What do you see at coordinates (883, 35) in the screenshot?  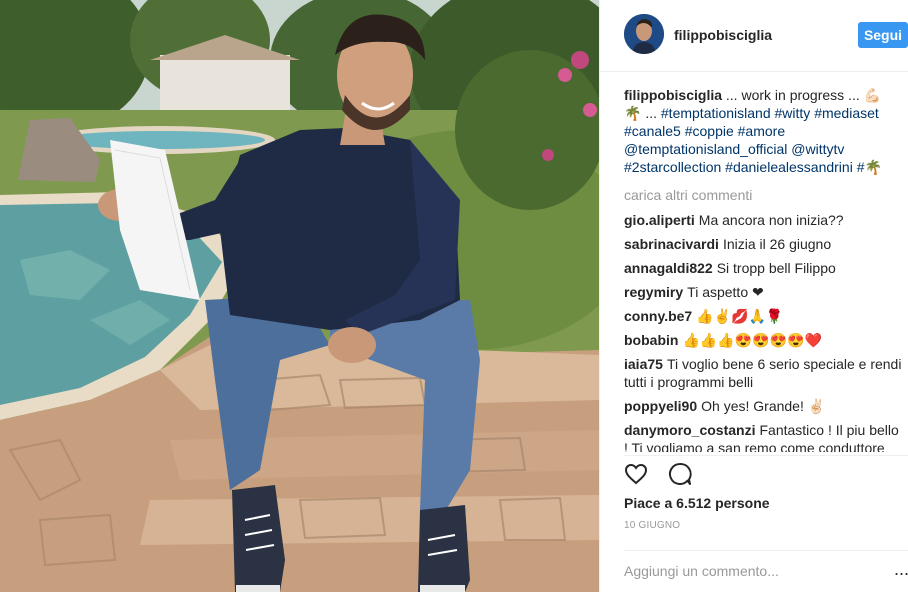 I see `follow-button: Segui` at bounding box center [883, 35].